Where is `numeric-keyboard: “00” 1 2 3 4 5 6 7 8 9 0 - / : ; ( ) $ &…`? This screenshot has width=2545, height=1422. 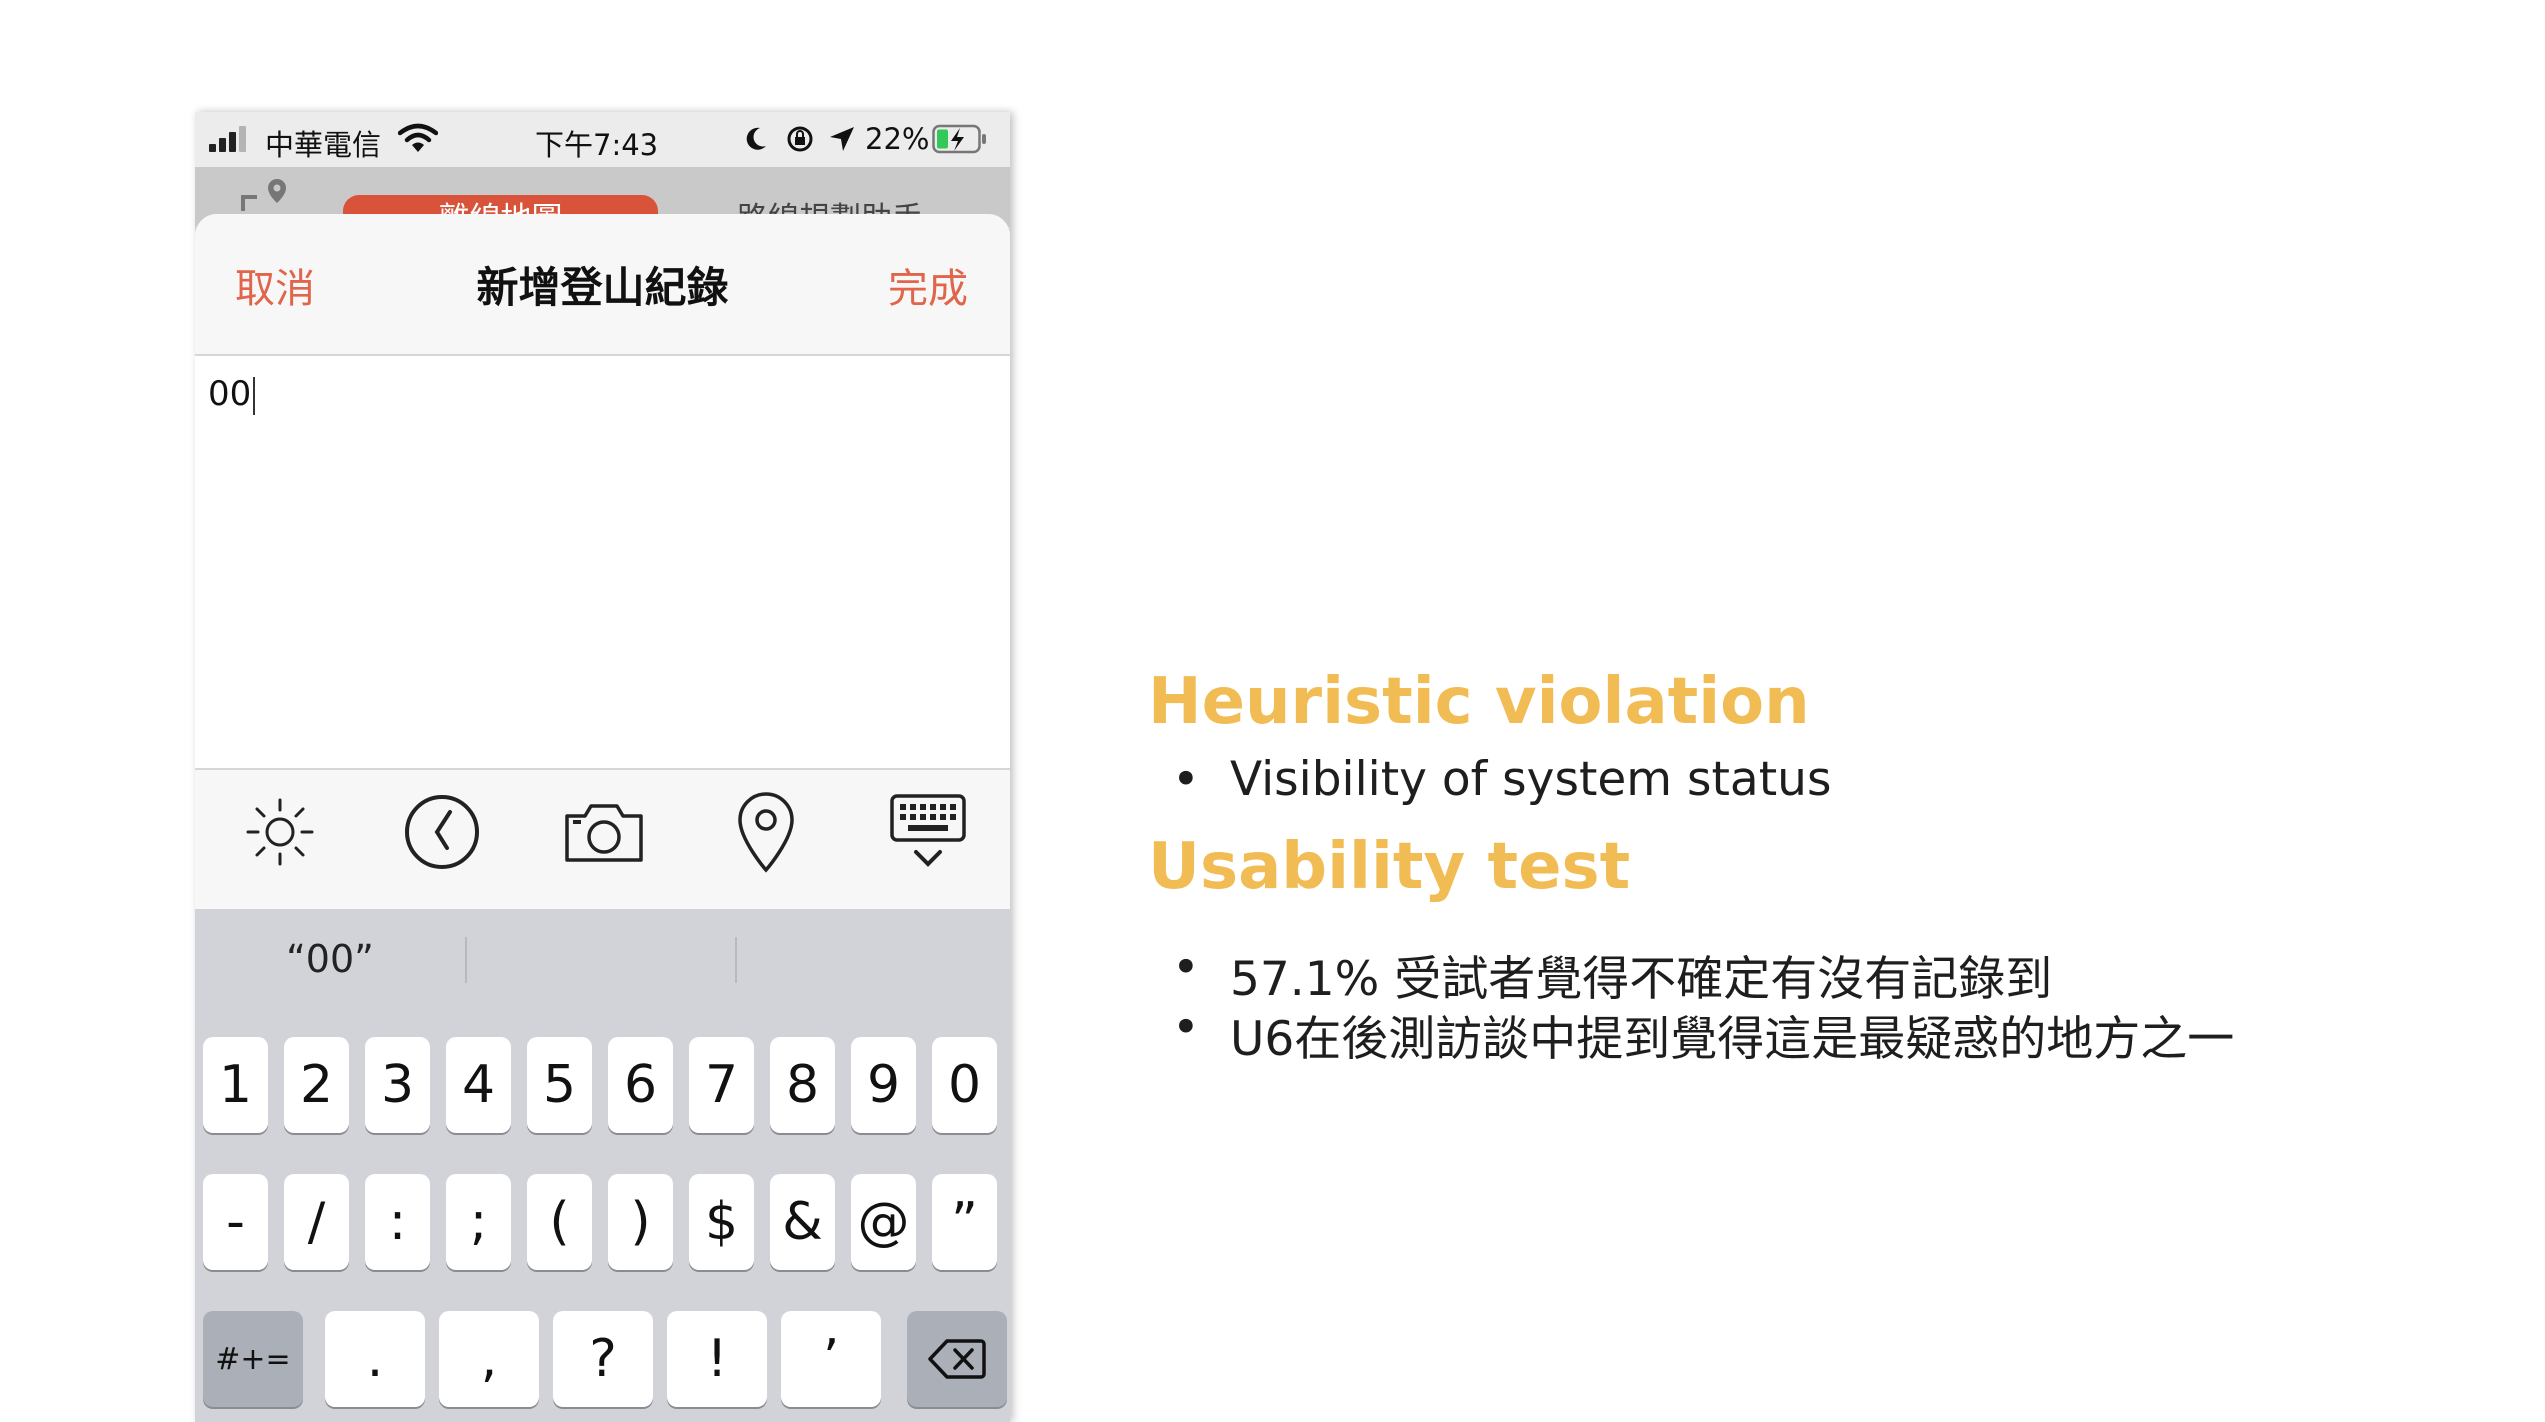 numeric-keyboard: “00” 1 2 3 4 5 6 7 8 9 0 - / : ; ( ) $ &… is located at coordinates (602, 1165).